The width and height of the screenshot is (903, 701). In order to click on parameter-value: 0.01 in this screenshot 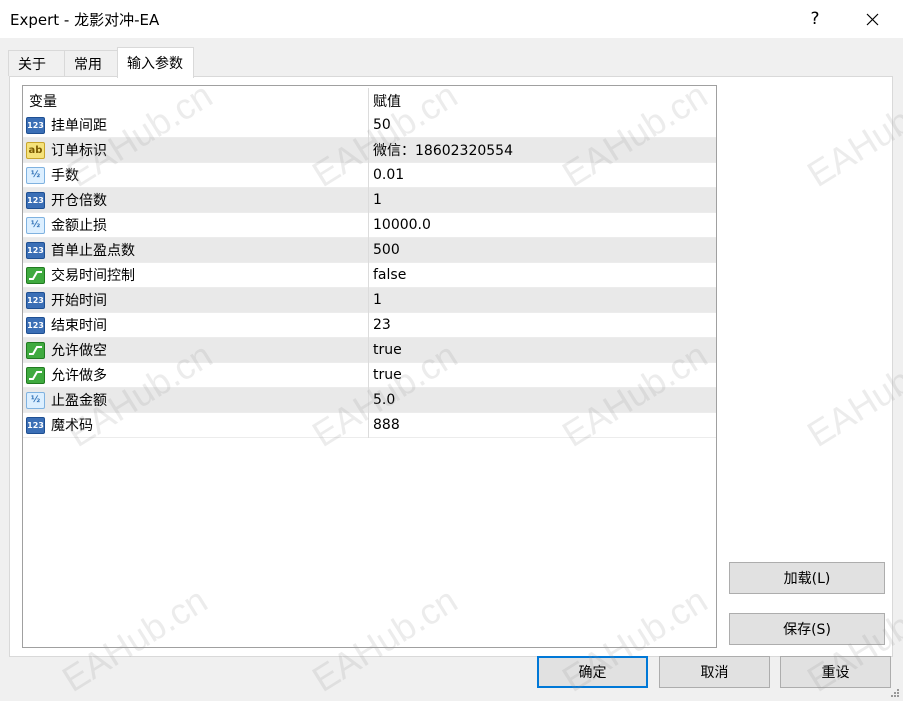, I will do `click(542, 175)`.